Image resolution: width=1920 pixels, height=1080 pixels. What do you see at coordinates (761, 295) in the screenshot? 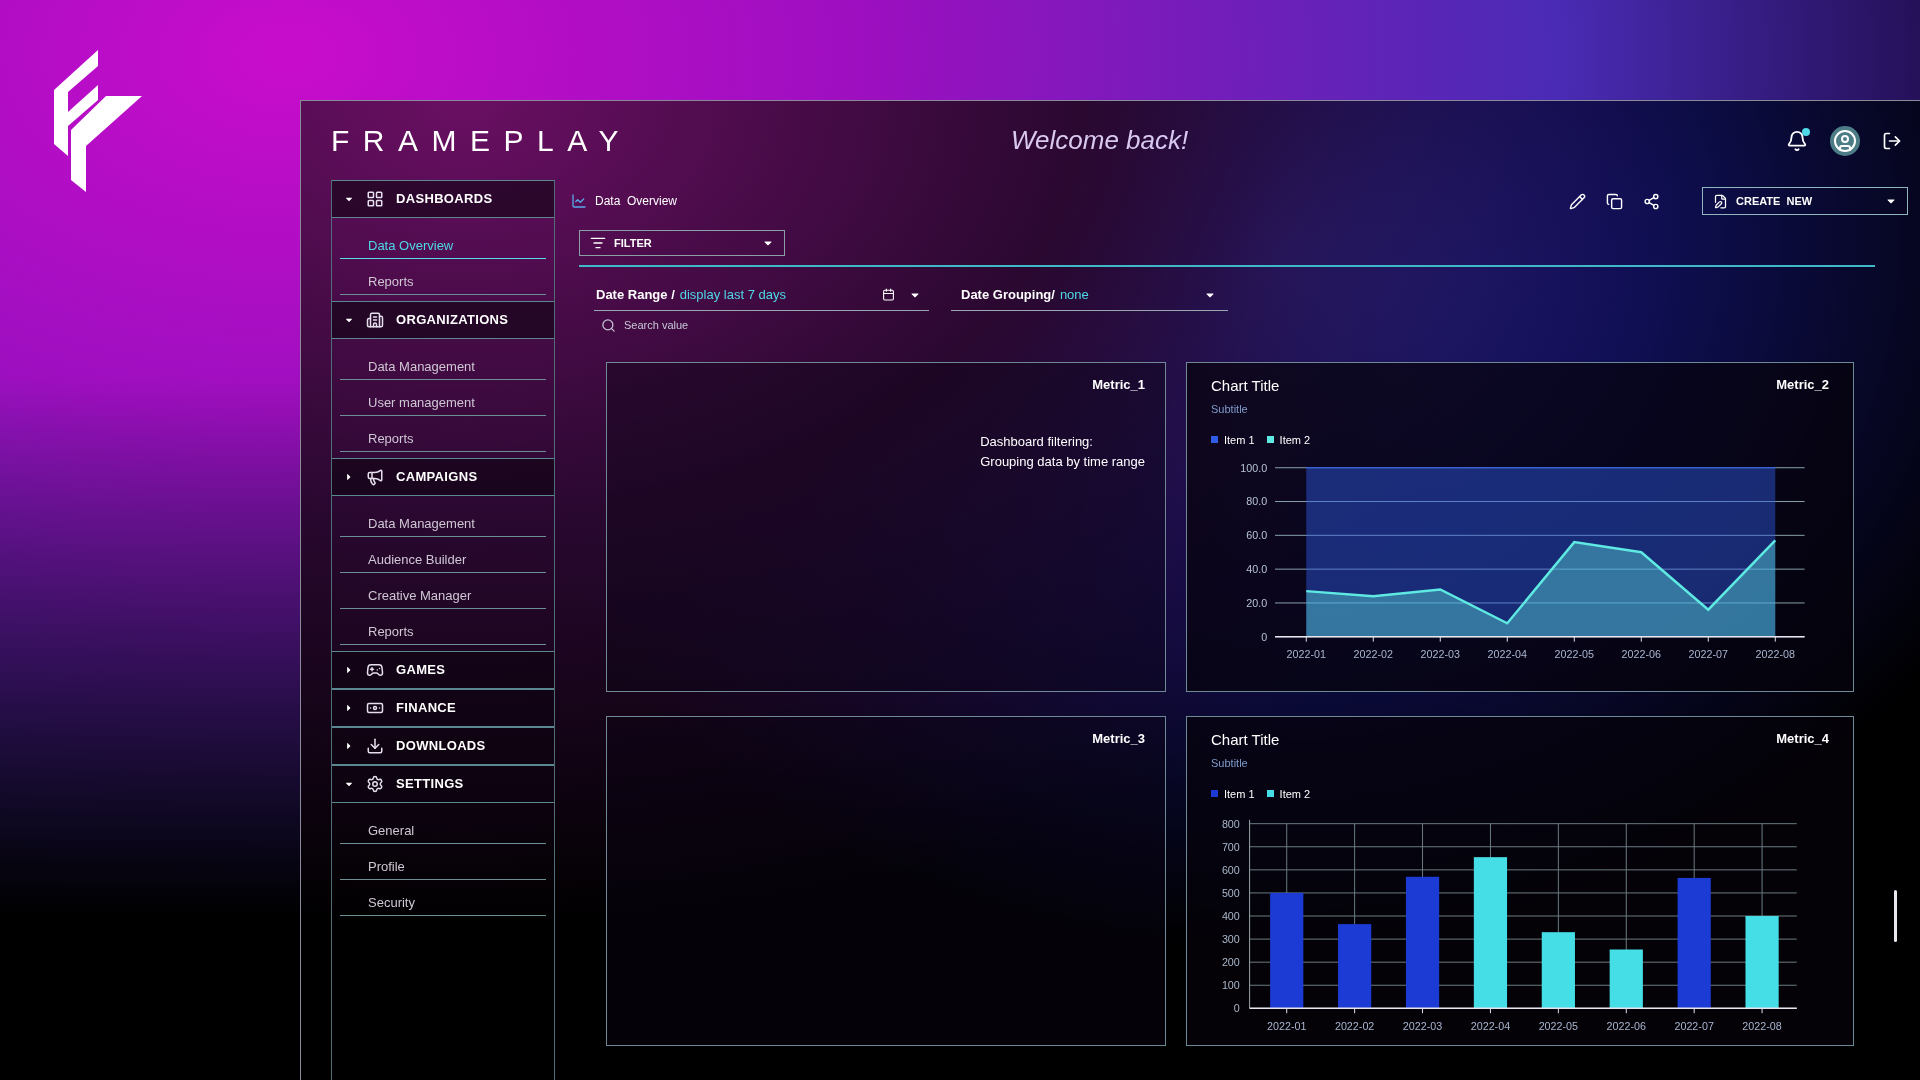
I see `date-range-dropdown: Date Range / display last 7 days` at bounding box center [761, 295].